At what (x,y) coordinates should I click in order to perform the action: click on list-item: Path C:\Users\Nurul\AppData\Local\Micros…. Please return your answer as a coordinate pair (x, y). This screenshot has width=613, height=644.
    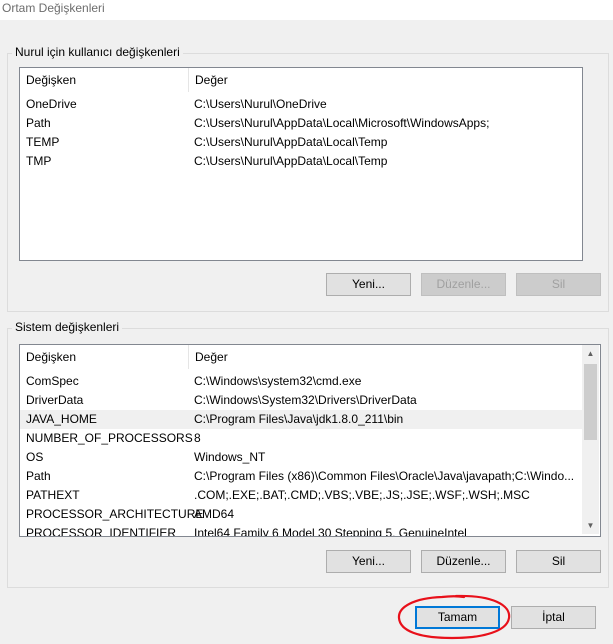
    Looking at the image, I should click on (301, 123).